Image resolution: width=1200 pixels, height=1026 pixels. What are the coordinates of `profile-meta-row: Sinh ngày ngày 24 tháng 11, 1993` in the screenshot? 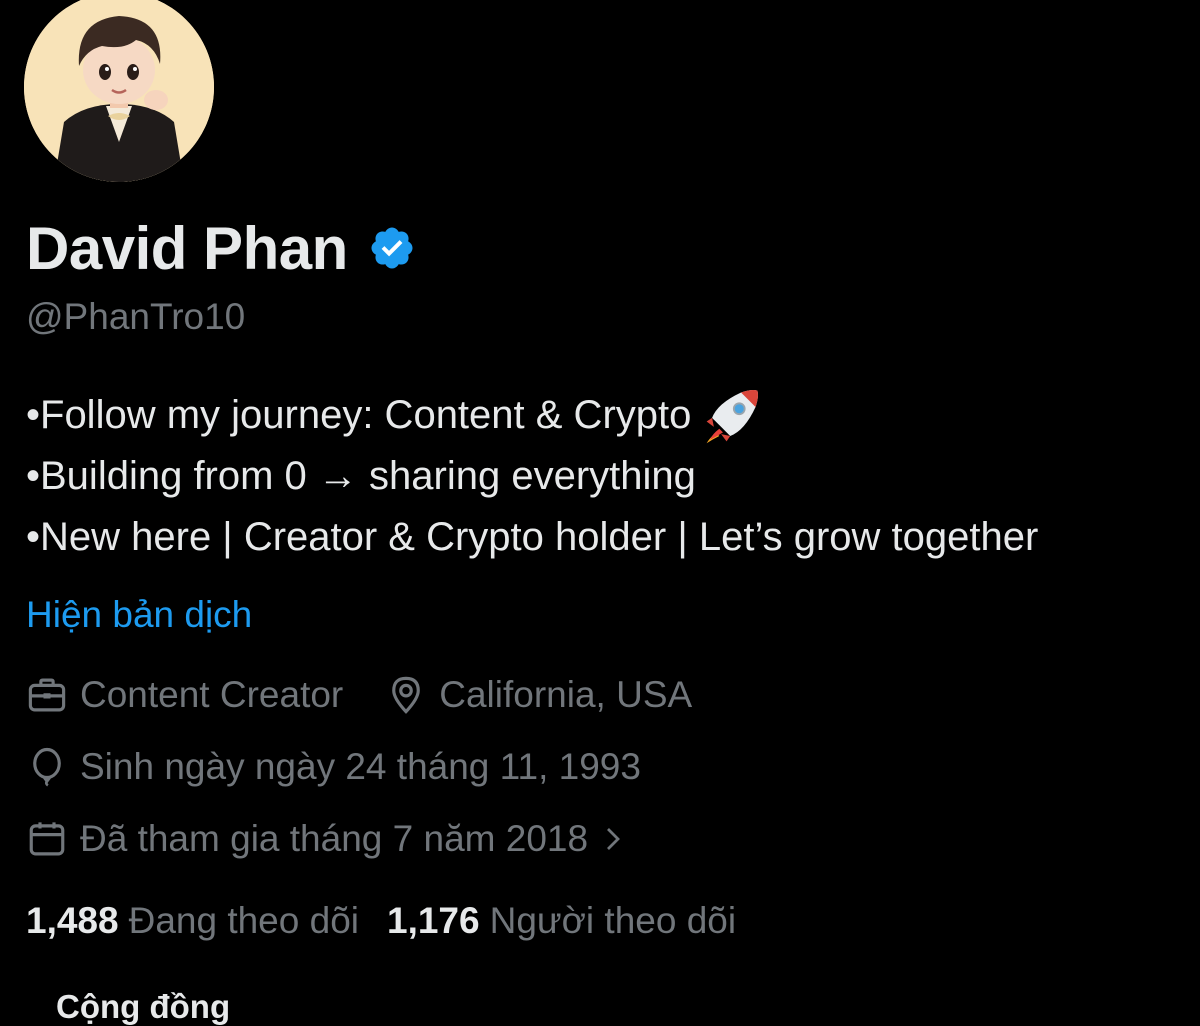 It's located at (333, 767).